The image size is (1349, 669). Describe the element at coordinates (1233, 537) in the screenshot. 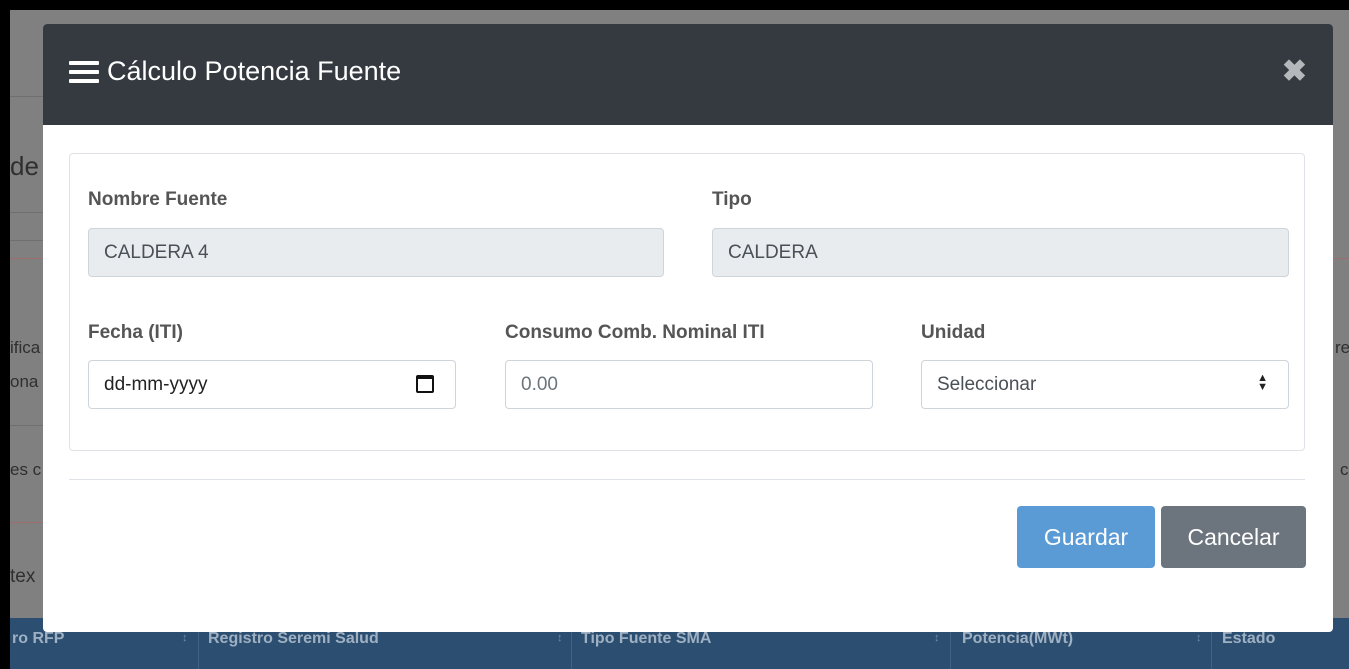

I see `cancelar-button: Cancelar` at that location.